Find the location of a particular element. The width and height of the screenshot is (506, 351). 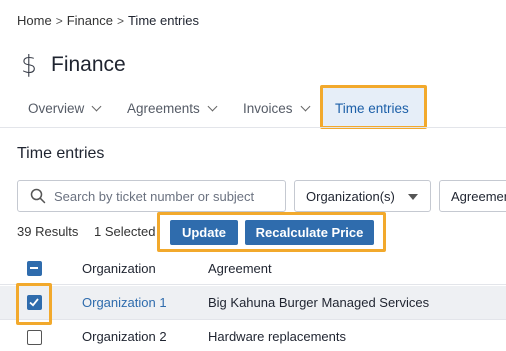

breadcrumb-home: Home is located at coordinates (34, 20).